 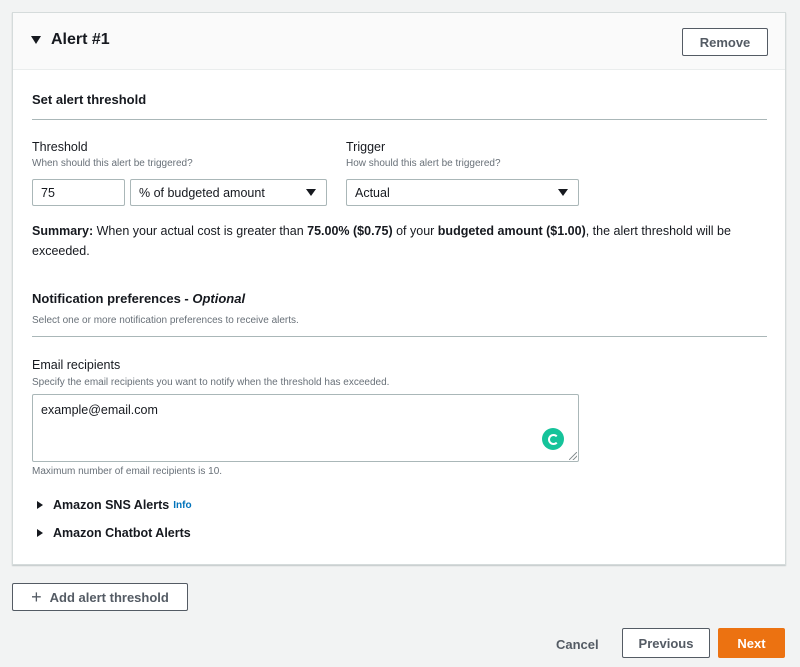 What do you see at coordinates (462, 192) in the screenshot?
I see `trigger-select: Actual` at bounding box center [462, 192].